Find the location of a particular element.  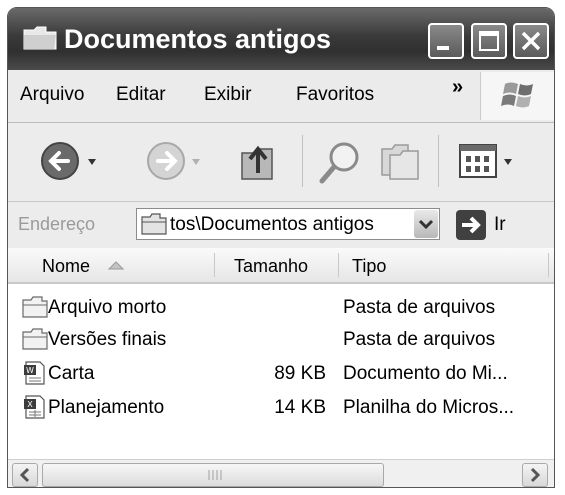

address-bar: Endereço tos\Documentos antigos Ir is located at coordinates (281, 225).